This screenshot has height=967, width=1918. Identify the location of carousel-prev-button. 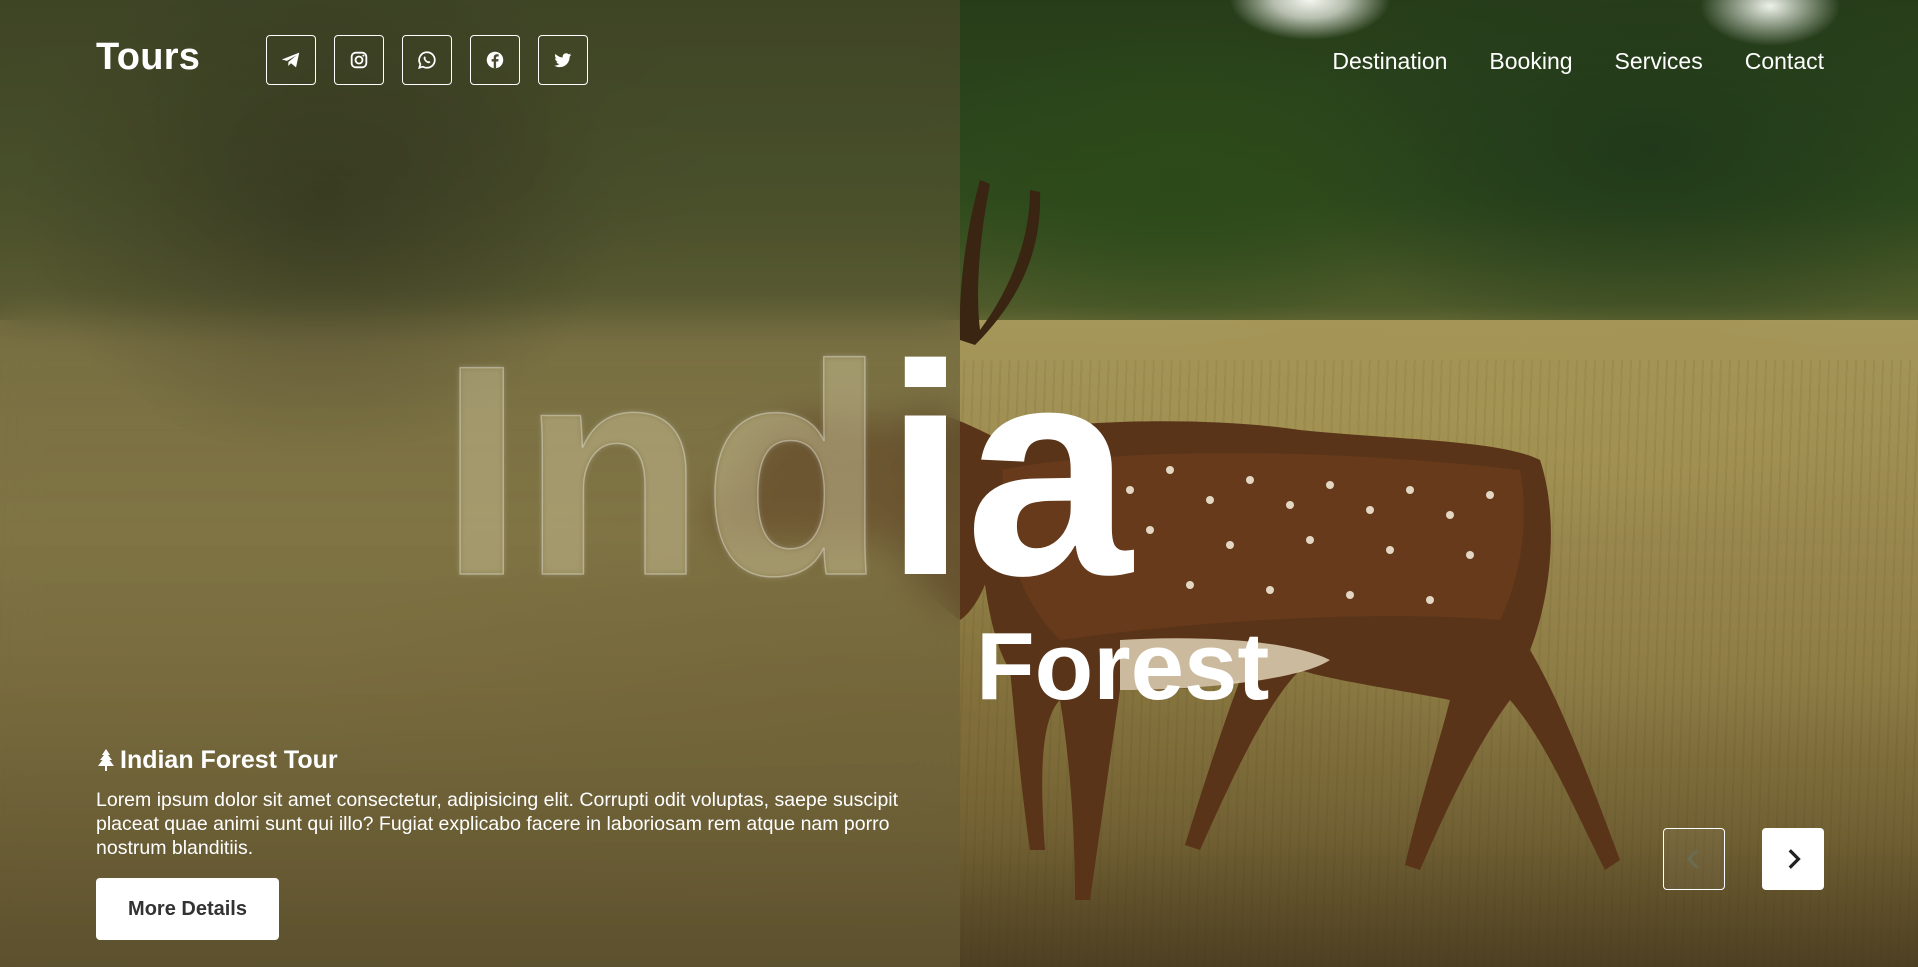
(1694, 859).